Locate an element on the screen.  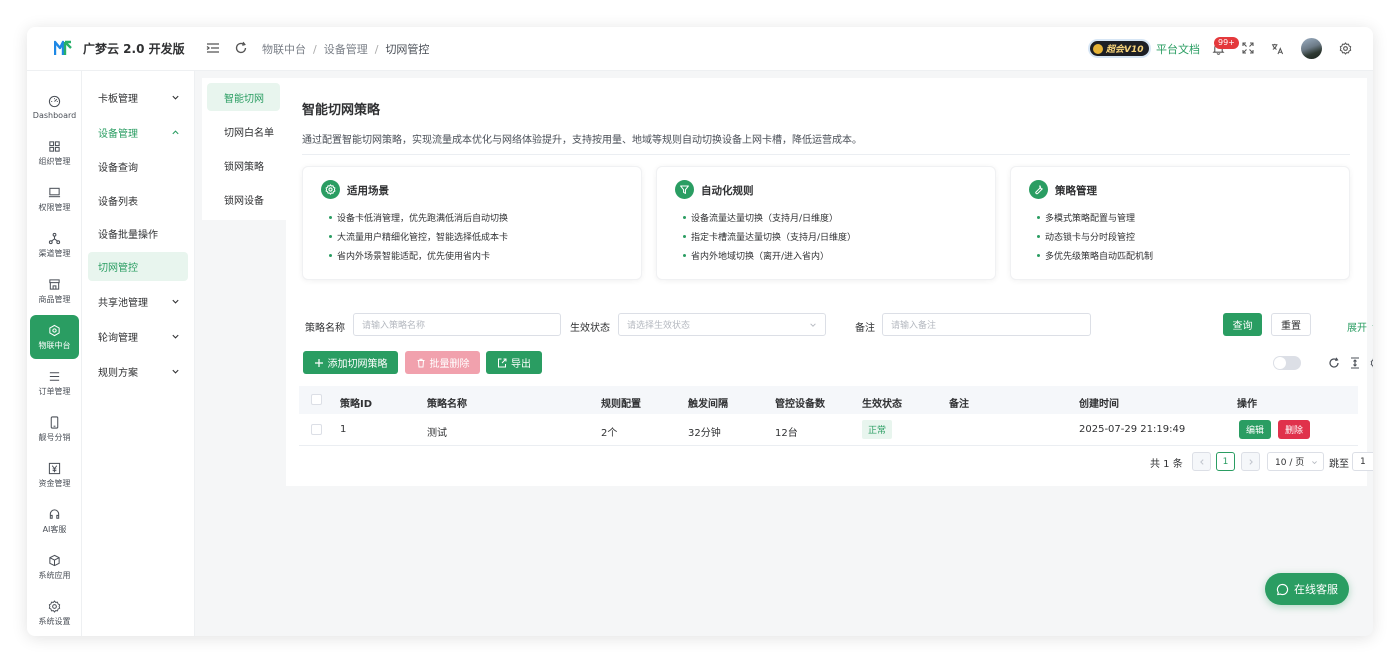
goto-page-input: 1 is located at coordinates (1362, 461).